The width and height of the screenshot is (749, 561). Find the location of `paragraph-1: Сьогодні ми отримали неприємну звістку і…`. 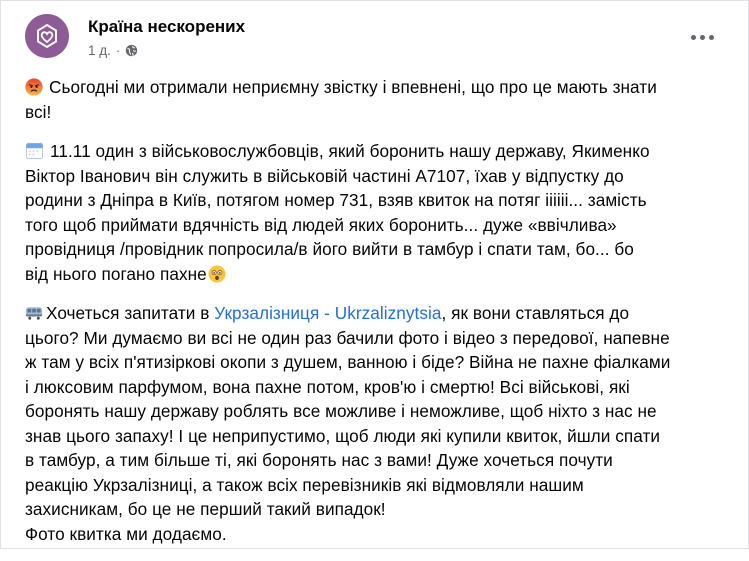

paragraph-1: Сьогодні ми отримали неприємну звістку і… is located at coordinates (378, 99).